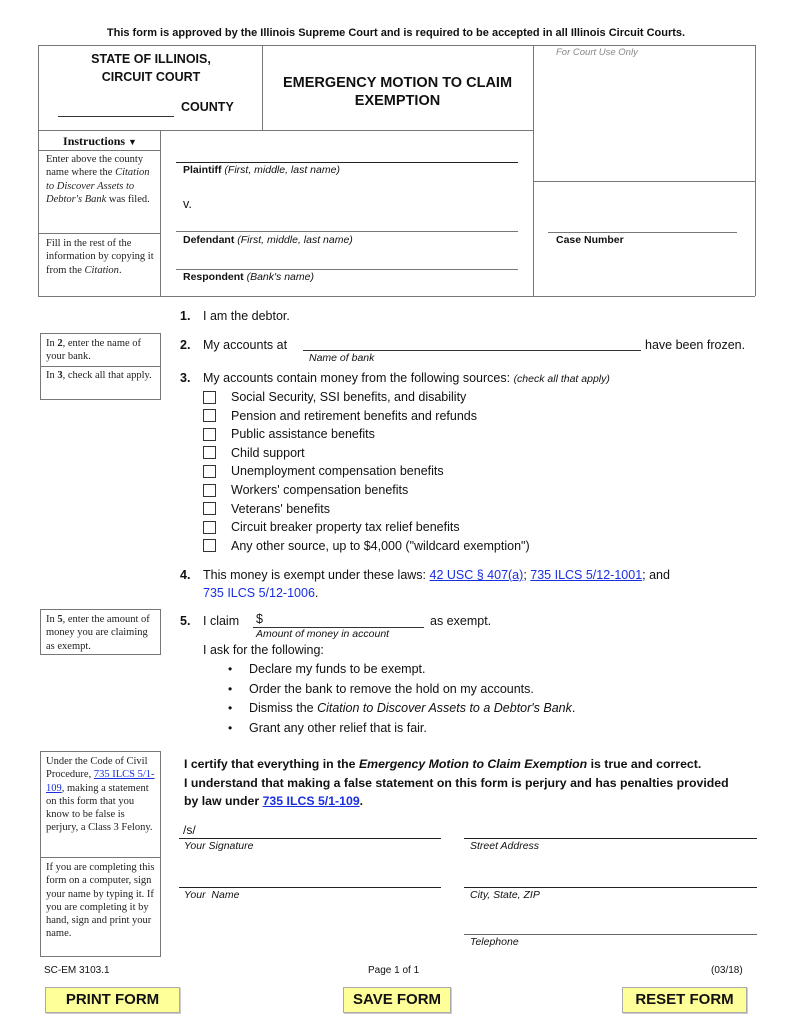 This screenshot has height=1024, width=792. Describe the element at coordinates (100, 375) in the screenshot. I see `instruction-item-3: In 3, check all that apply.` at that location.